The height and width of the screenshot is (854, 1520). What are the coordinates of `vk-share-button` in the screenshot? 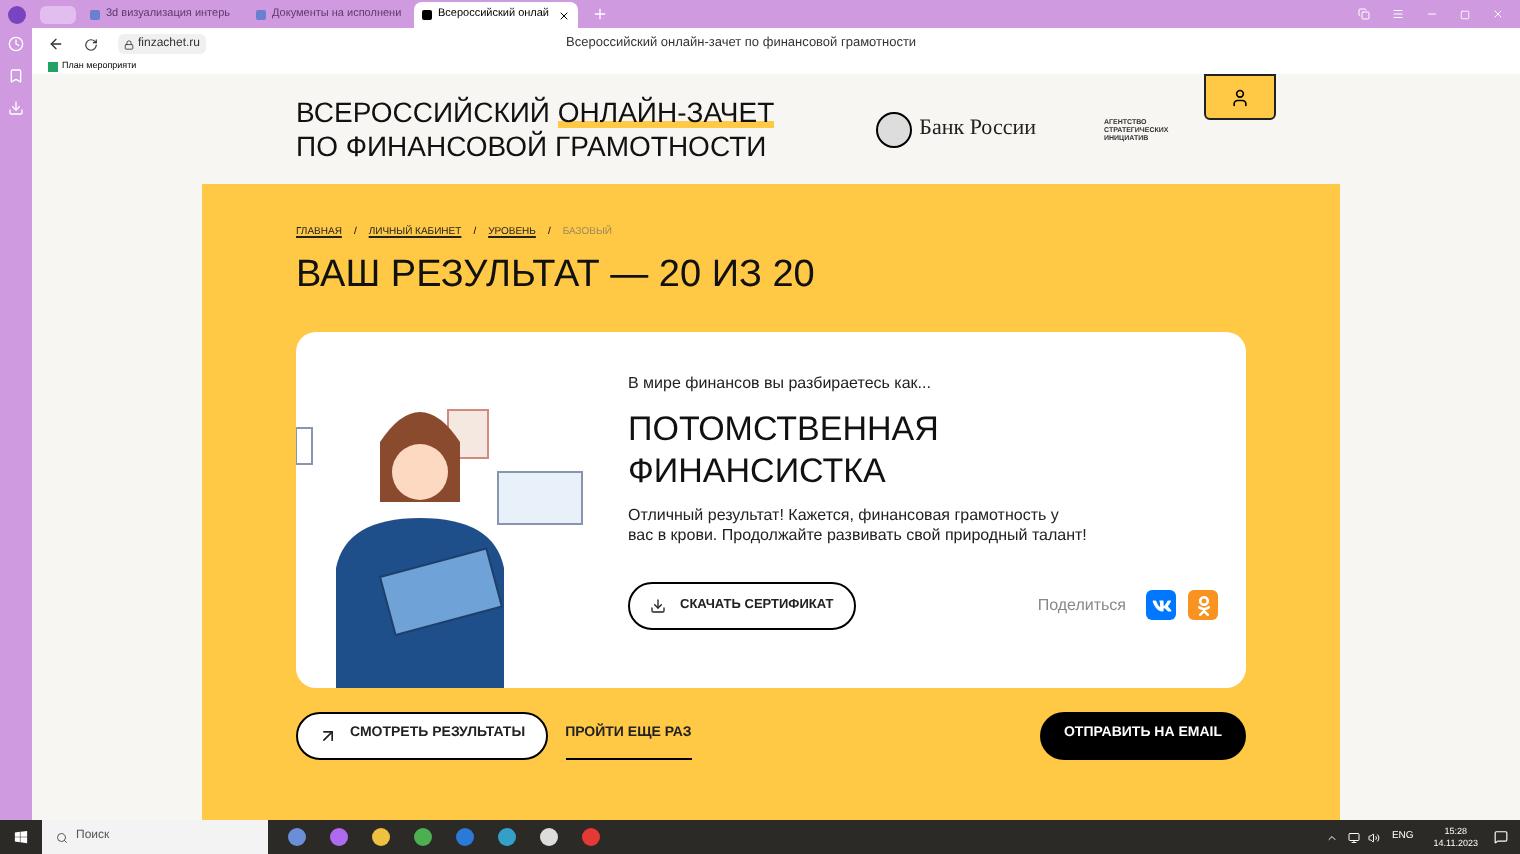 It's located at (1161, 605).